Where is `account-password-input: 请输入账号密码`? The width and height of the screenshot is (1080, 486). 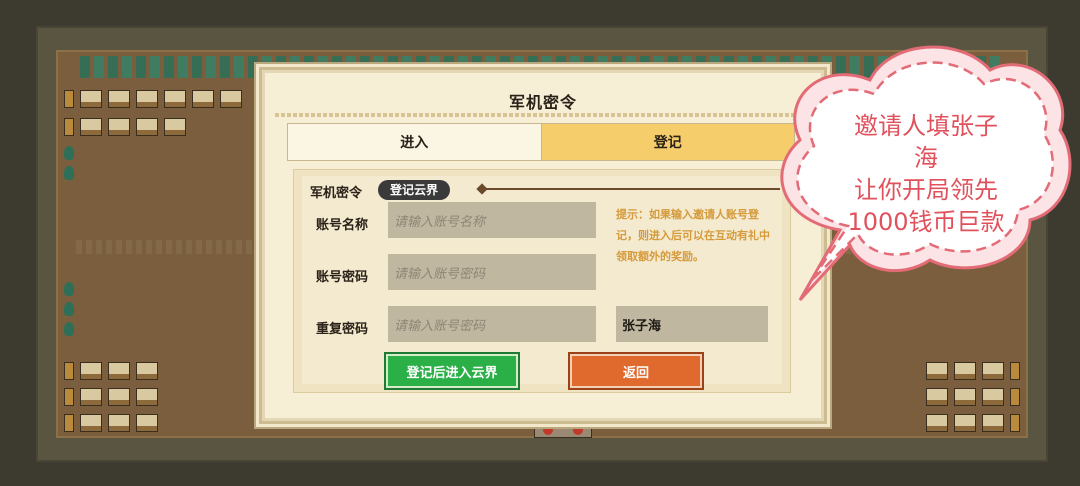 account-password-input: 请输入账号密码 is located at coordinates (492, 272).